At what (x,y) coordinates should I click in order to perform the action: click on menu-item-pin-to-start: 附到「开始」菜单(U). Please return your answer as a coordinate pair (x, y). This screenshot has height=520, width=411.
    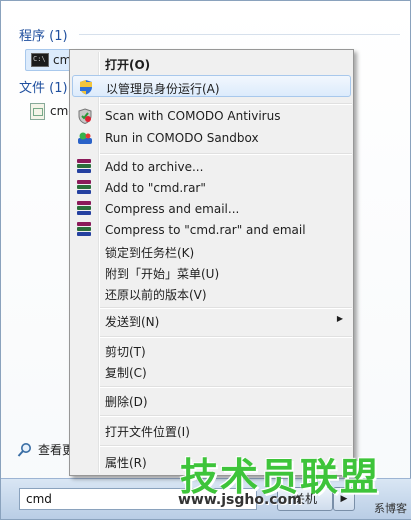
    Looking at the image, I should click on (211, 272).